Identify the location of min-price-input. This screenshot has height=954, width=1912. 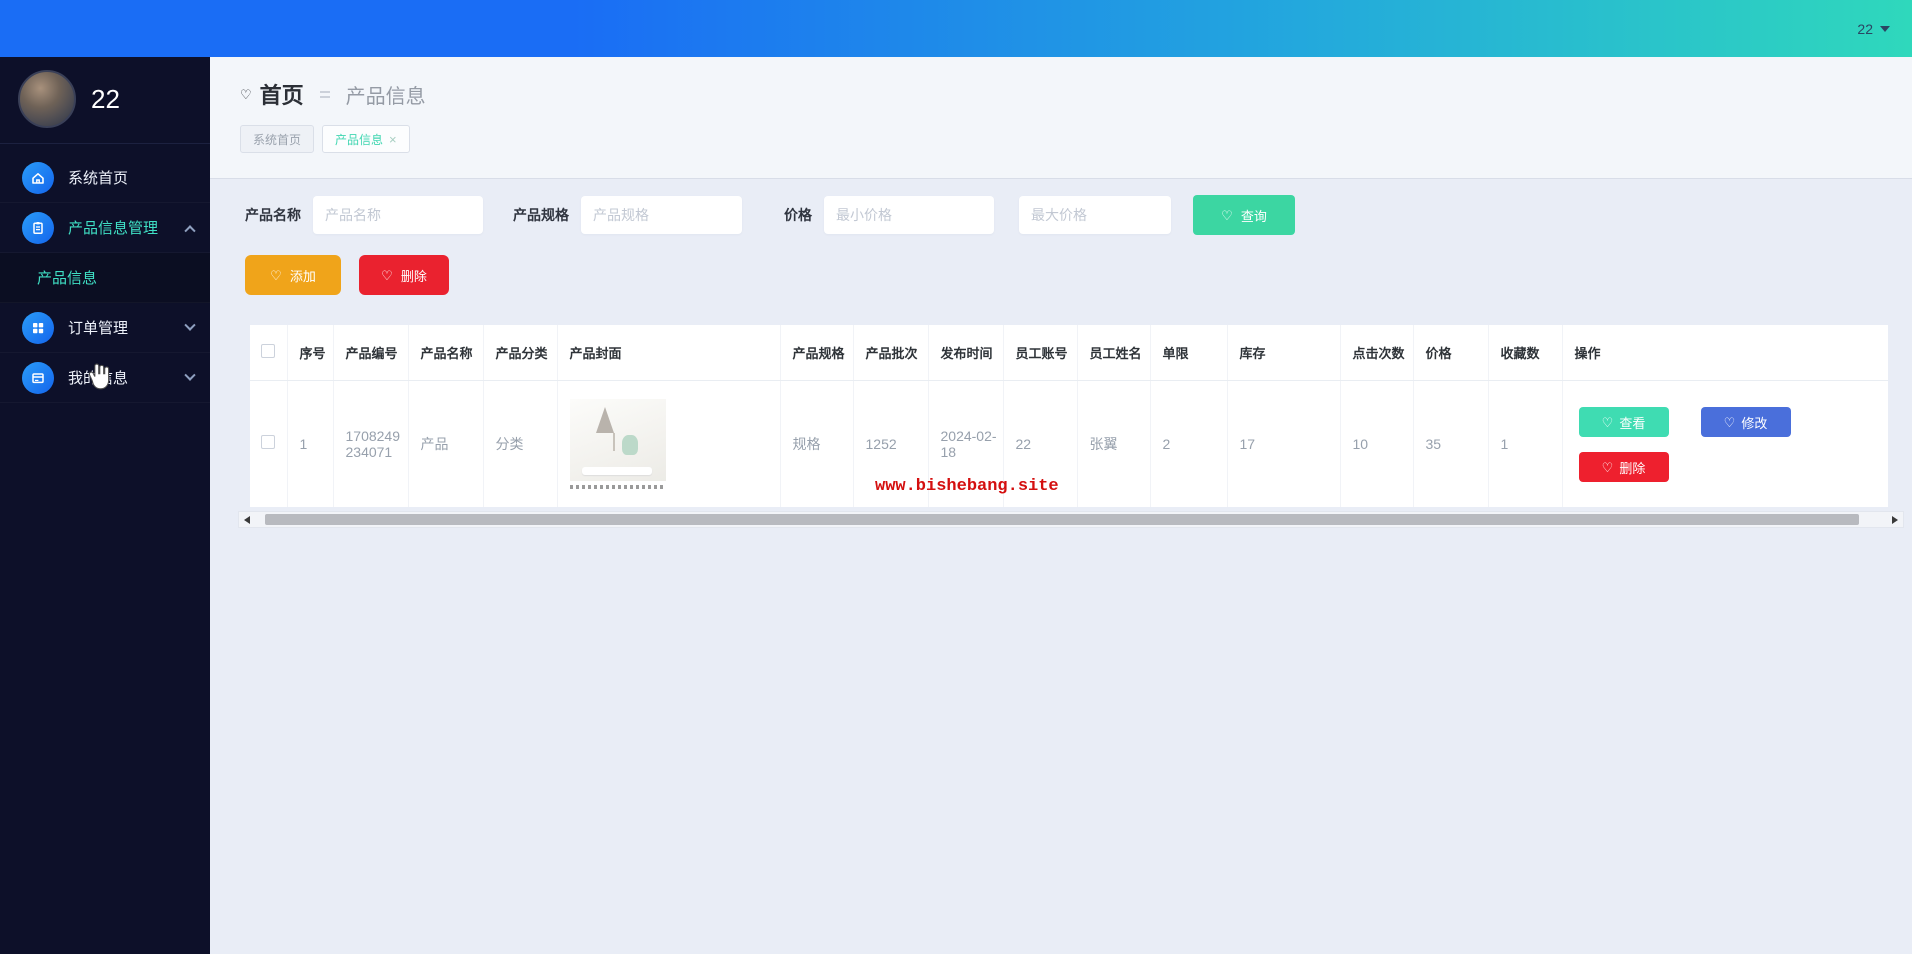
(909, 215).